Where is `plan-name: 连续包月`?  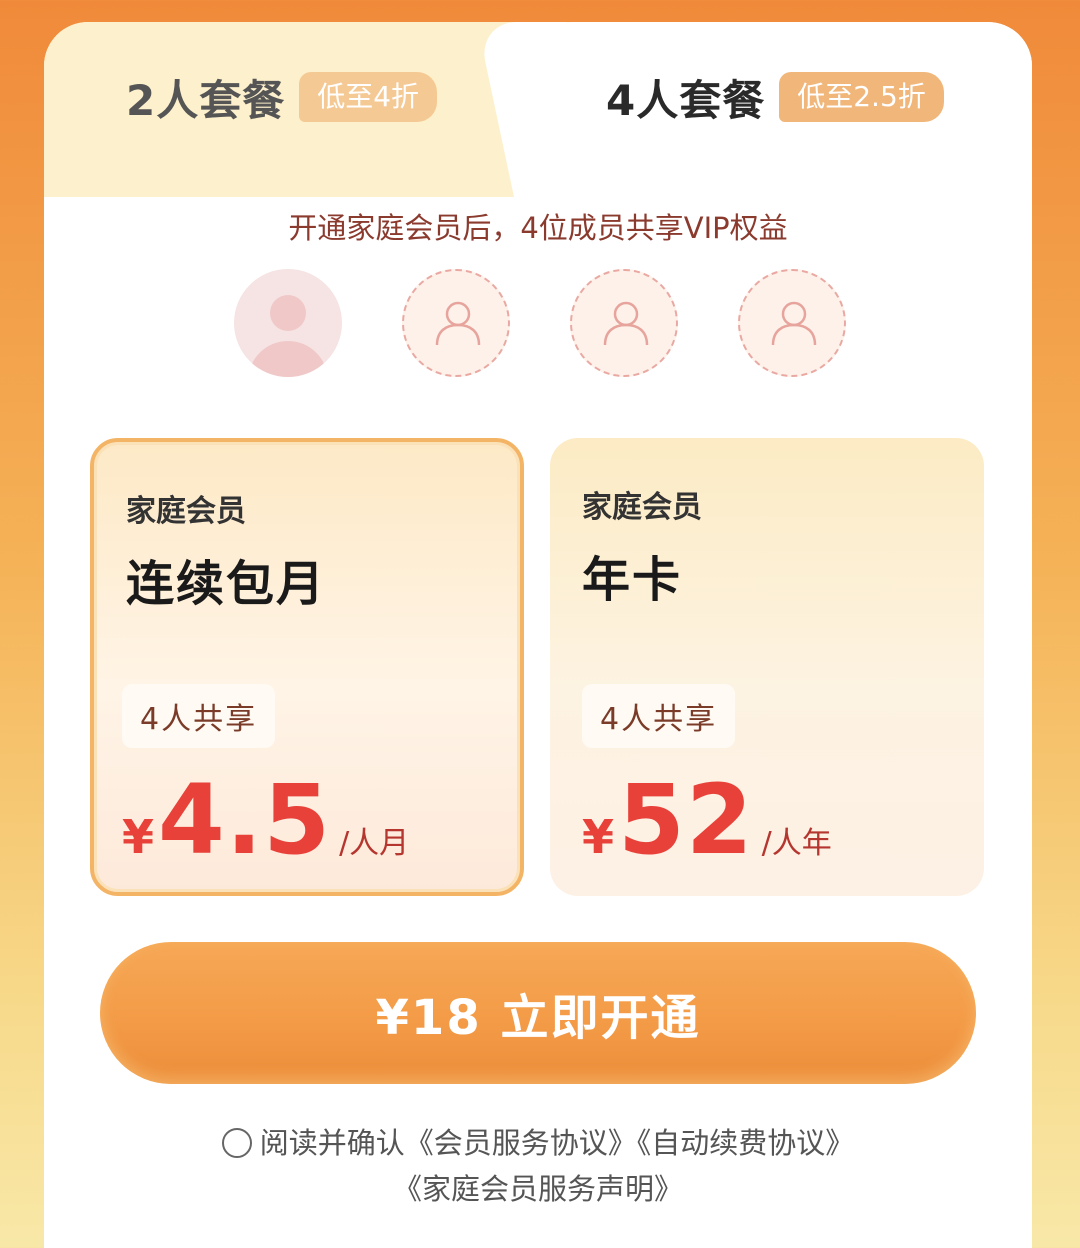
plan-name: 连续包月 is located at coordinates (226, 584).